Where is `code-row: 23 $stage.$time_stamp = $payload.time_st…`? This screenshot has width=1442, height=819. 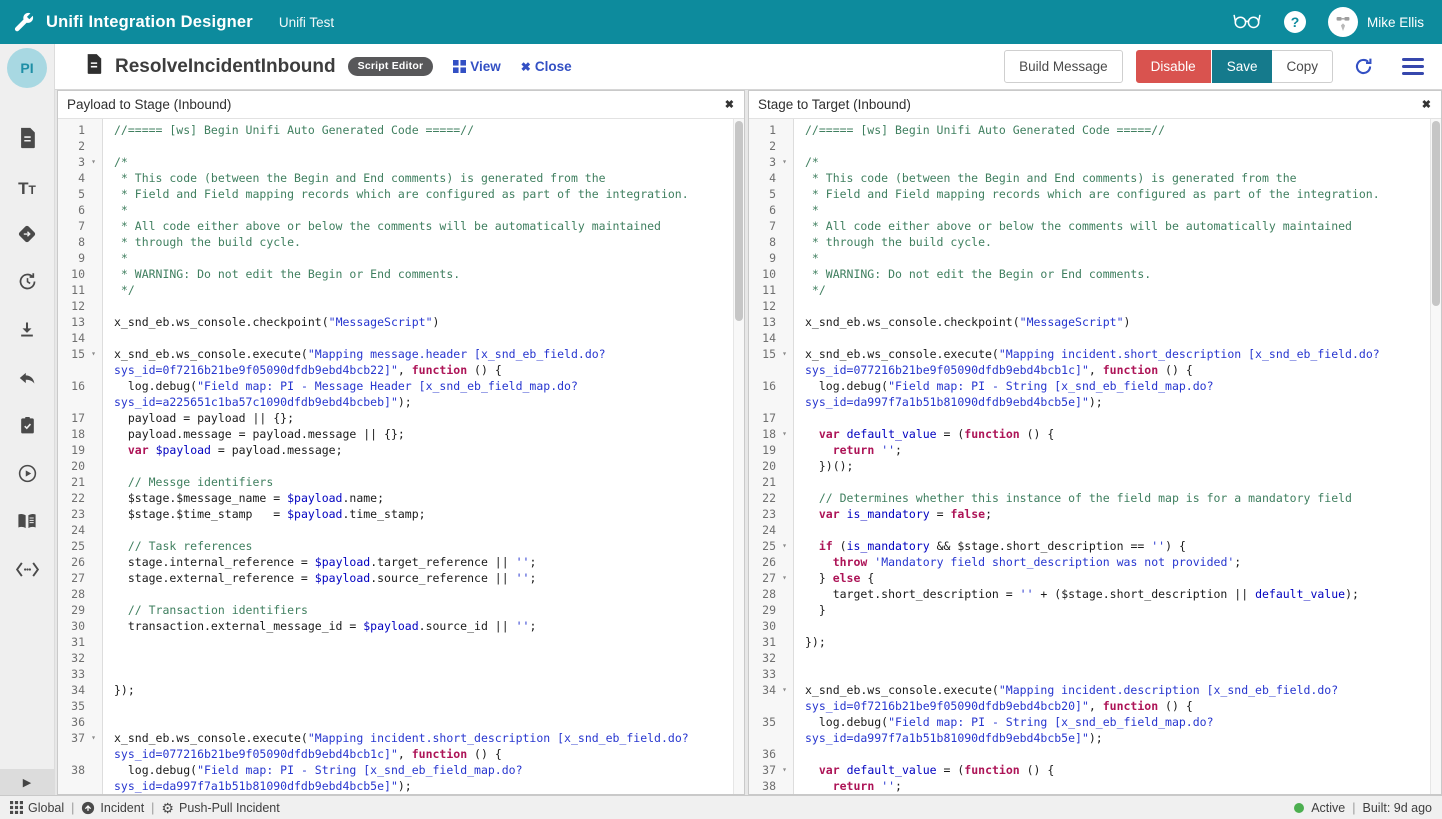
code-row: 23 $stage.$time_stamp = $payload.time_st… is located at coordinates (401, 514).